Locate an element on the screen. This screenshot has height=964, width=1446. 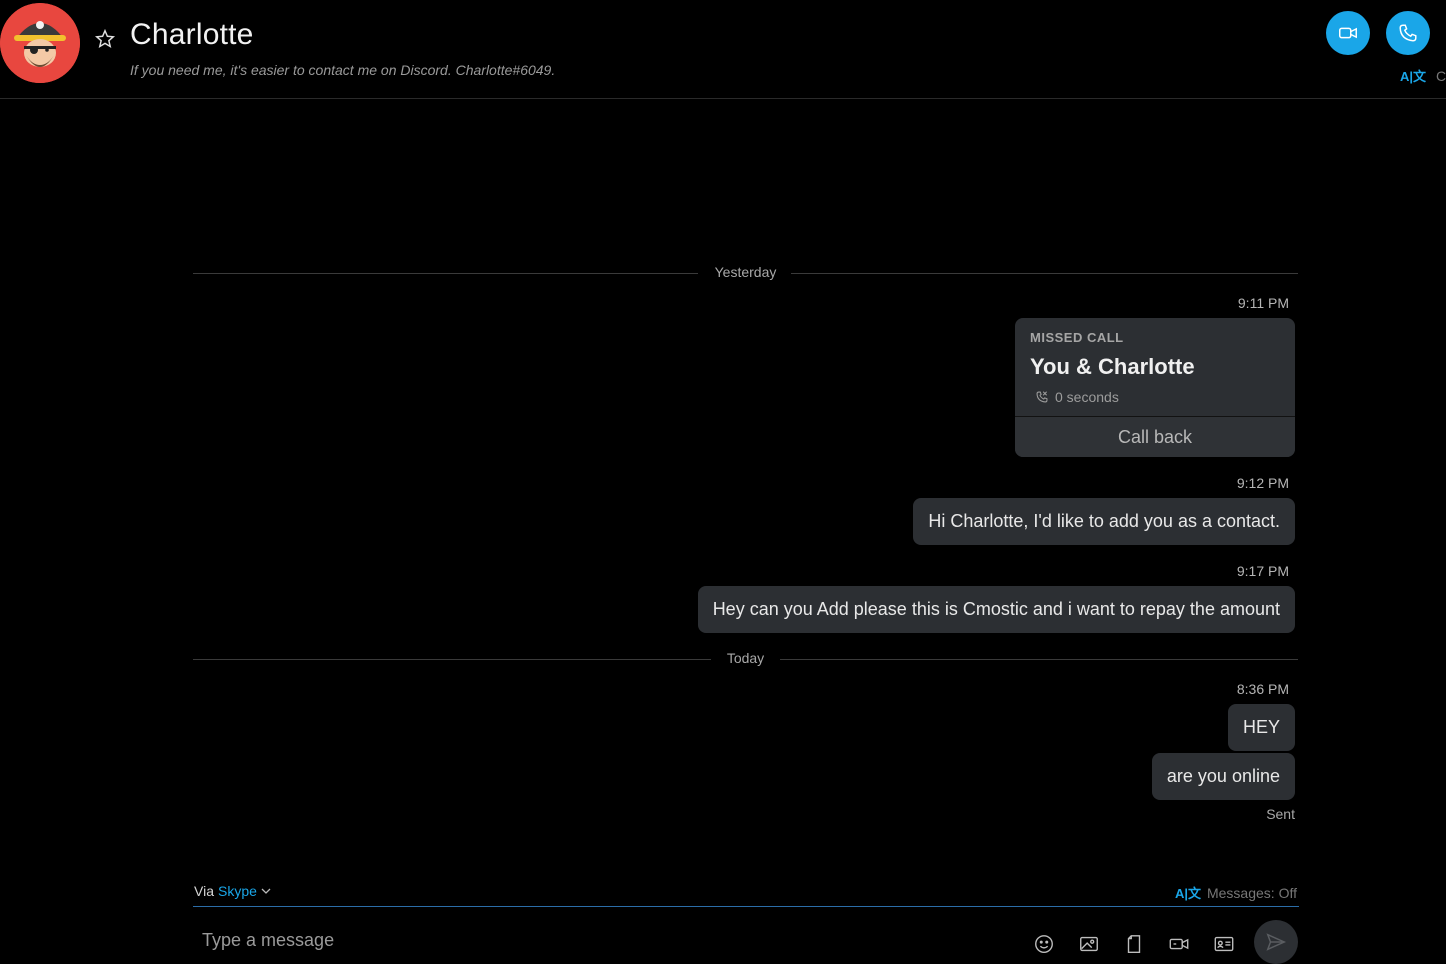
phone-icon is located at coordinates (1408, 33).